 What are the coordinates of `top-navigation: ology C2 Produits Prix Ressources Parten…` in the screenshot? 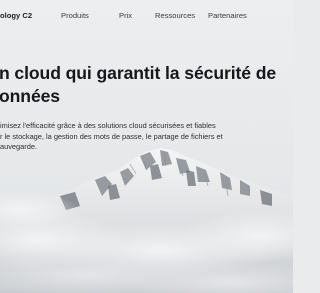 It's located at (146, 15).